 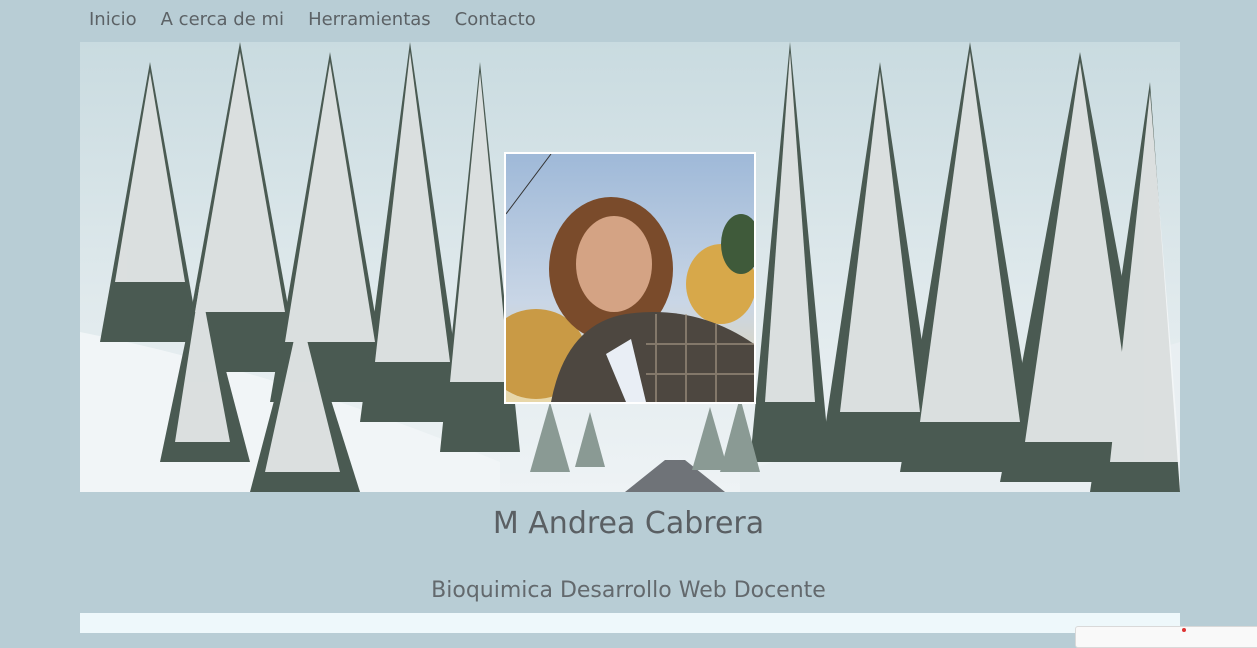 What do you see at coordinates (1184, 630) in the screenshot?
I see `badge-icon` at bounding box center [1184, 630].